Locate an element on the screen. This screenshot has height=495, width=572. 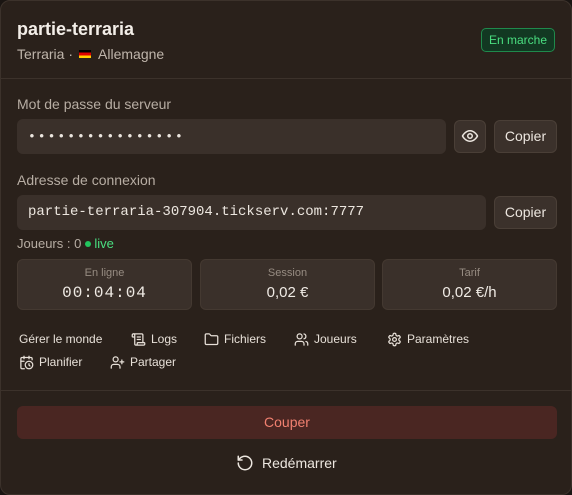
user-plus-icon is located at coordinates (117, 362).